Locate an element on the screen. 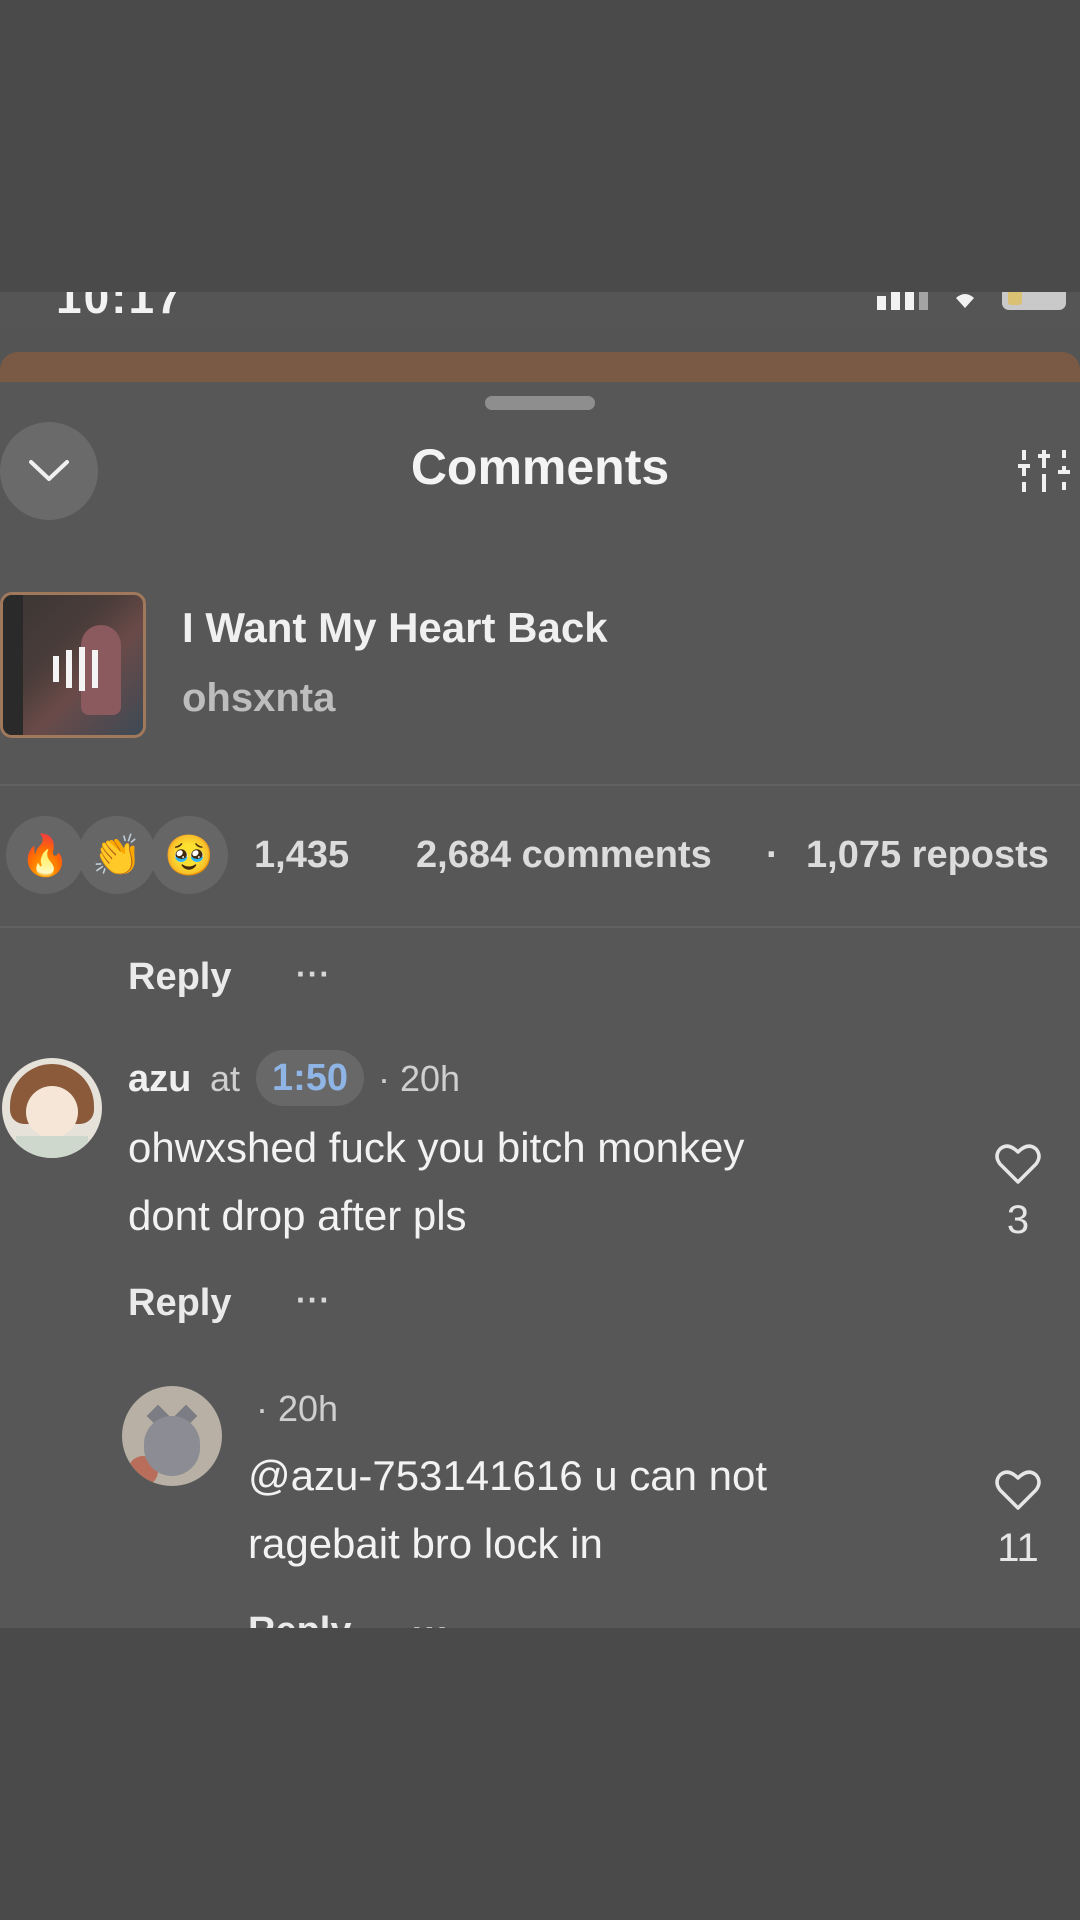  reaction-fire: 🔥 is located at coordinates (45, 855).